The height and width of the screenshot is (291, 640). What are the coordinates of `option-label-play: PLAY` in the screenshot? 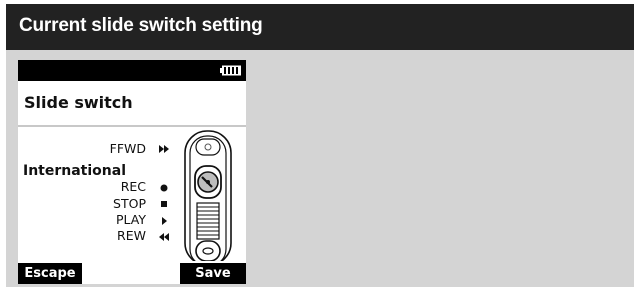 It's located at (130, 219).